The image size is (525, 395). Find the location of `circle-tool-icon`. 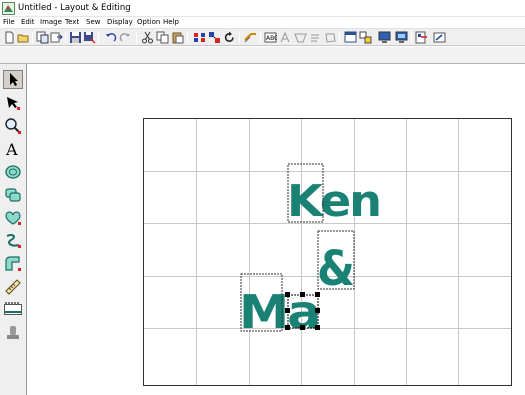

circle-tool-icon is located at coordinates (13, 171).